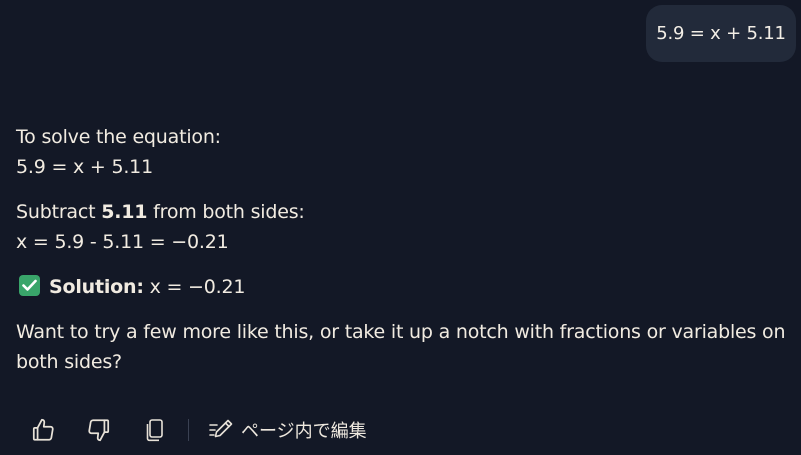 This screenshot has height=455, width=801. I want to click on user-message-text: 5.9 = x + 5.11, so click(721, 33).